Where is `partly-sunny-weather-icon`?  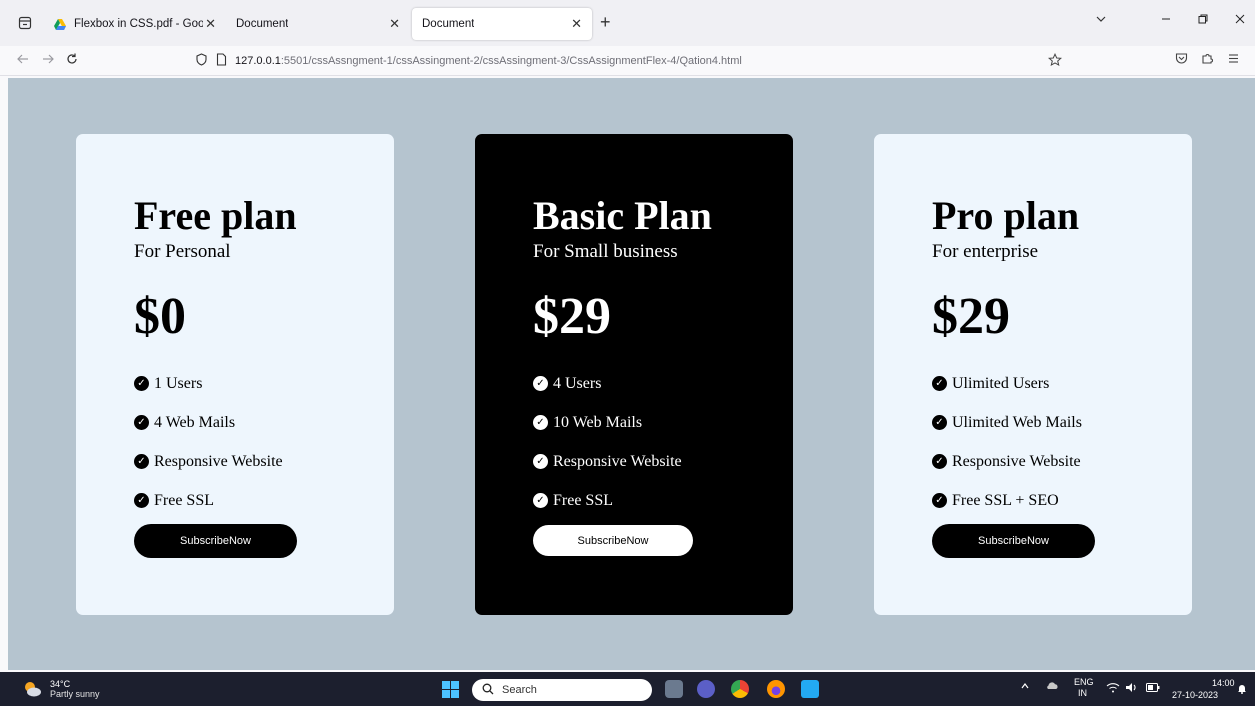 partly-sunny-weather-icon is located at coordinates (32, 689).